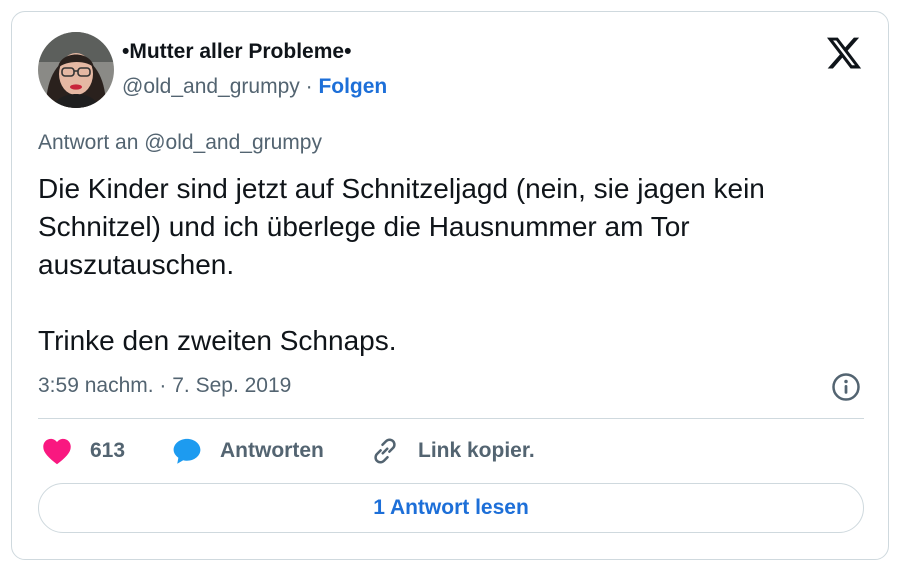 The height and width of the screenshot is (572, 900). Describe the element at coordinates (451, 418) in the screenshot. I see `divider` at that location.